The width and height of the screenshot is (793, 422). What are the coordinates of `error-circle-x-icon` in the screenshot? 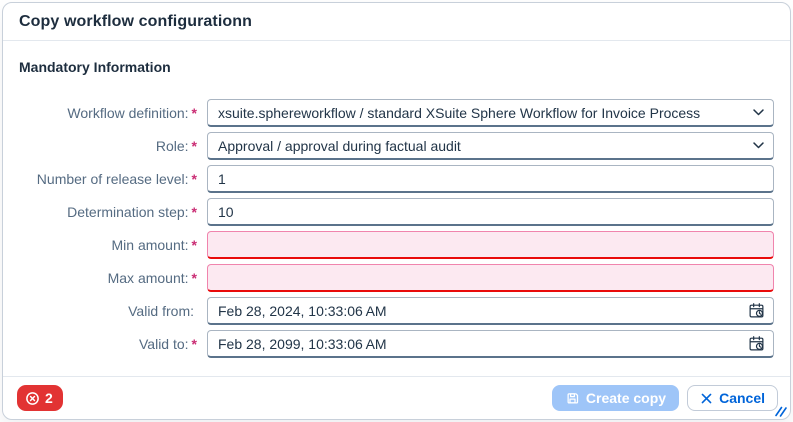 It's located at (32, 398).